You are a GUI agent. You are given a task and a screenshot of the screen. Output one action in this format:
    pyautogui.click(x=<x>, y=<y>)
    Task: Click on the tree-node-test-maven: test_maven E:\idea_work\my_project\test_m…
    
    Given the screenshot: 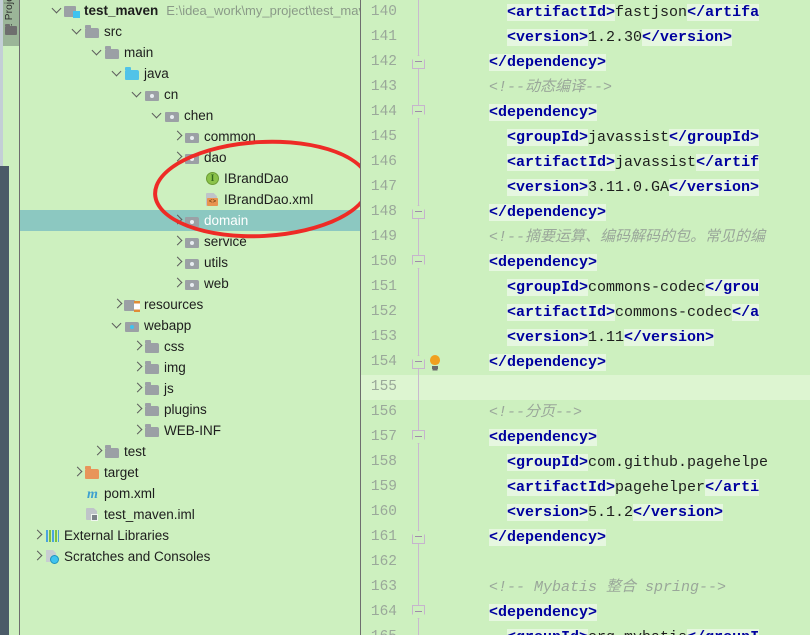 What is the action you would take?
    pyautogui.click(x=190, y=10)
    